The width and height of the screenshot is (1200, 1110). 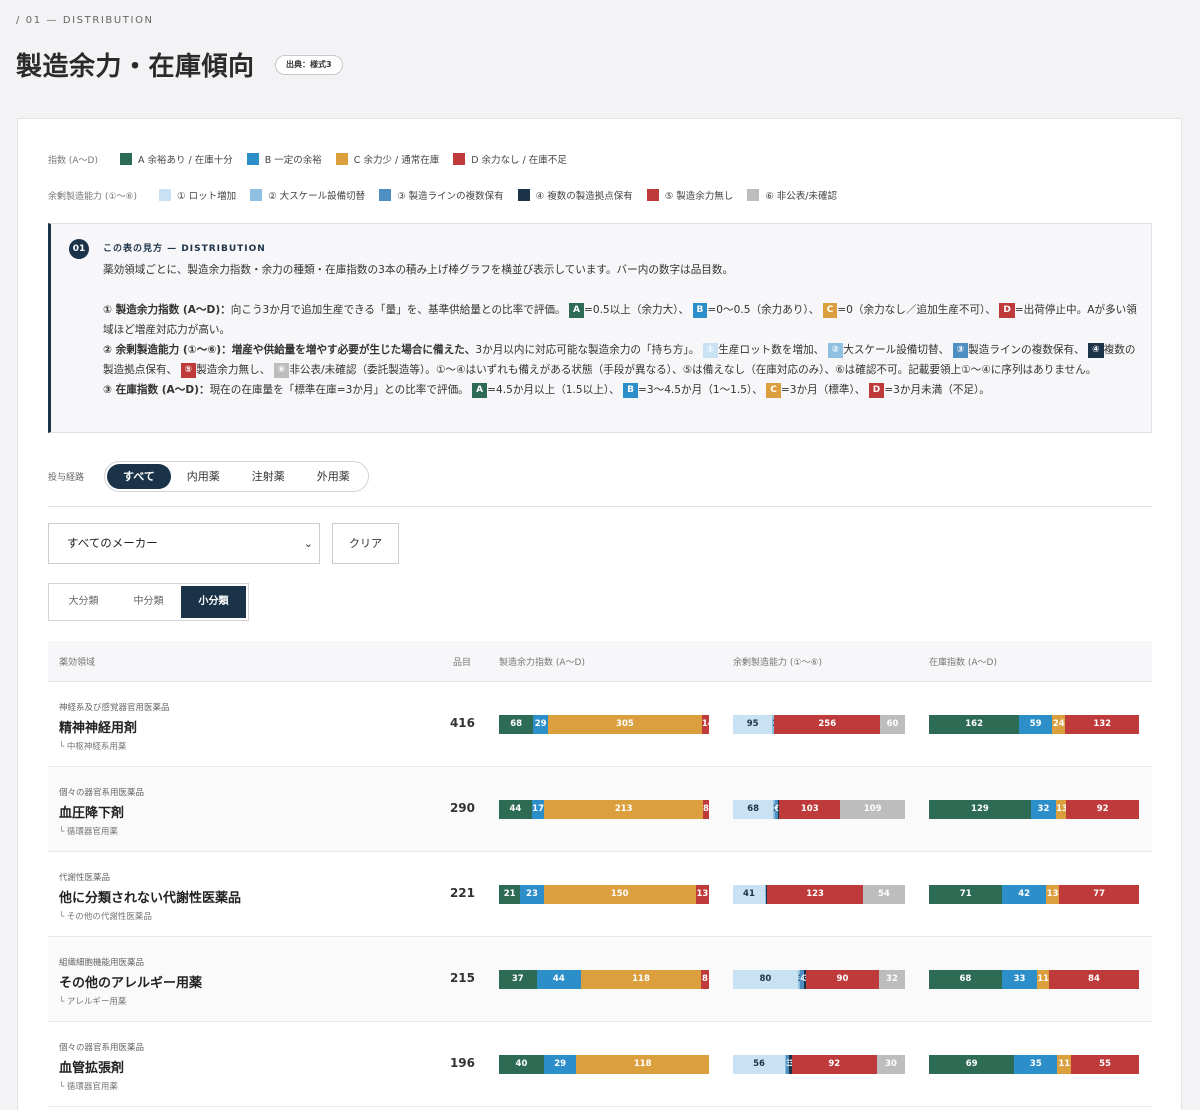 I want to click on row-subcategory: └ その他の代謝性医薬品, so click(x=105, y=917).